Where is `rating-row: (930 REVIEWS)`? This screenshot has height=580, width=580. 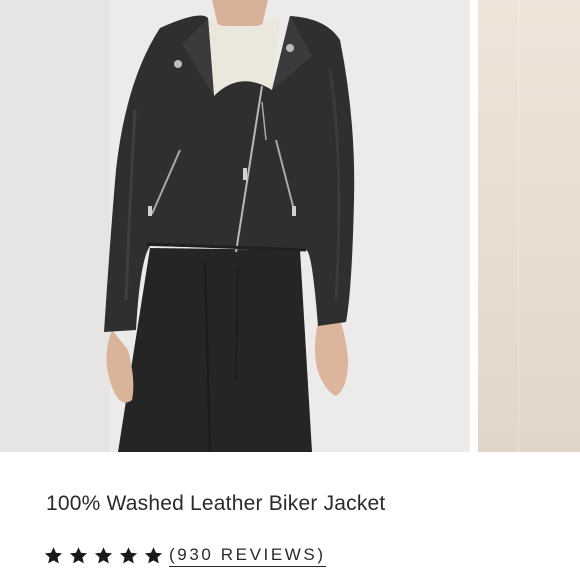
rating-row: (930 REVIEWS) is located at coordinates (185, 555).